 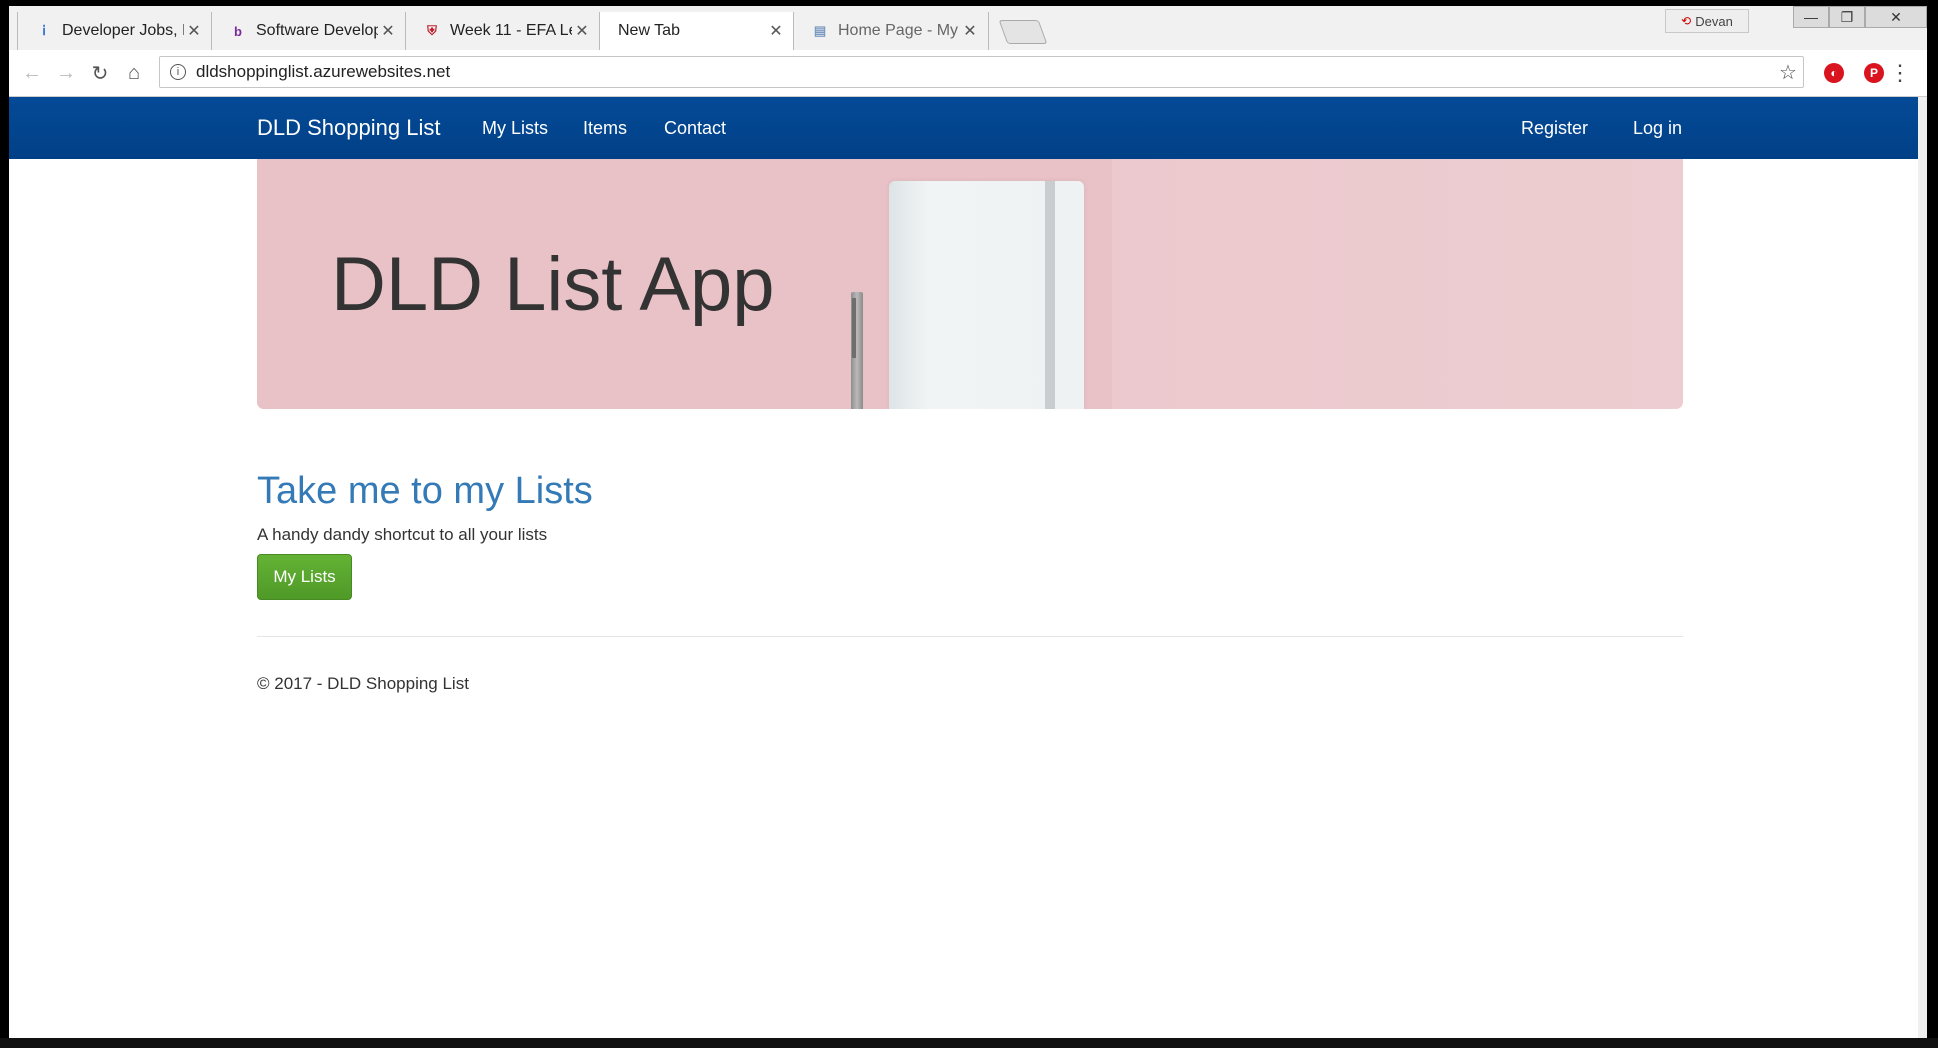 I want to click on bookmark-star-icon: ☆, so click(x=1788, y=72).